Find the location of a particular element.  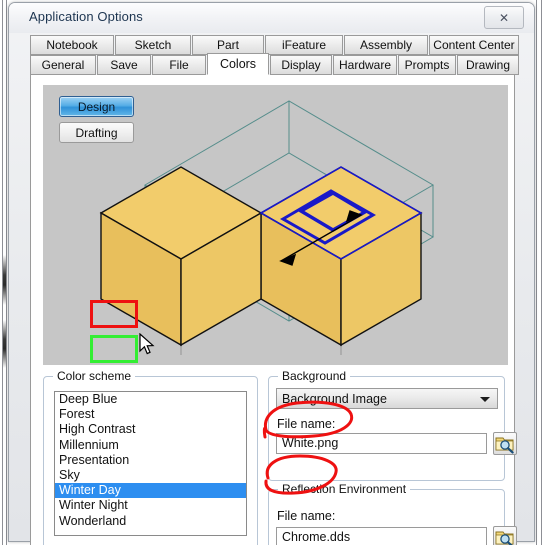

tab-label: General is located at coordinates (63, 65).